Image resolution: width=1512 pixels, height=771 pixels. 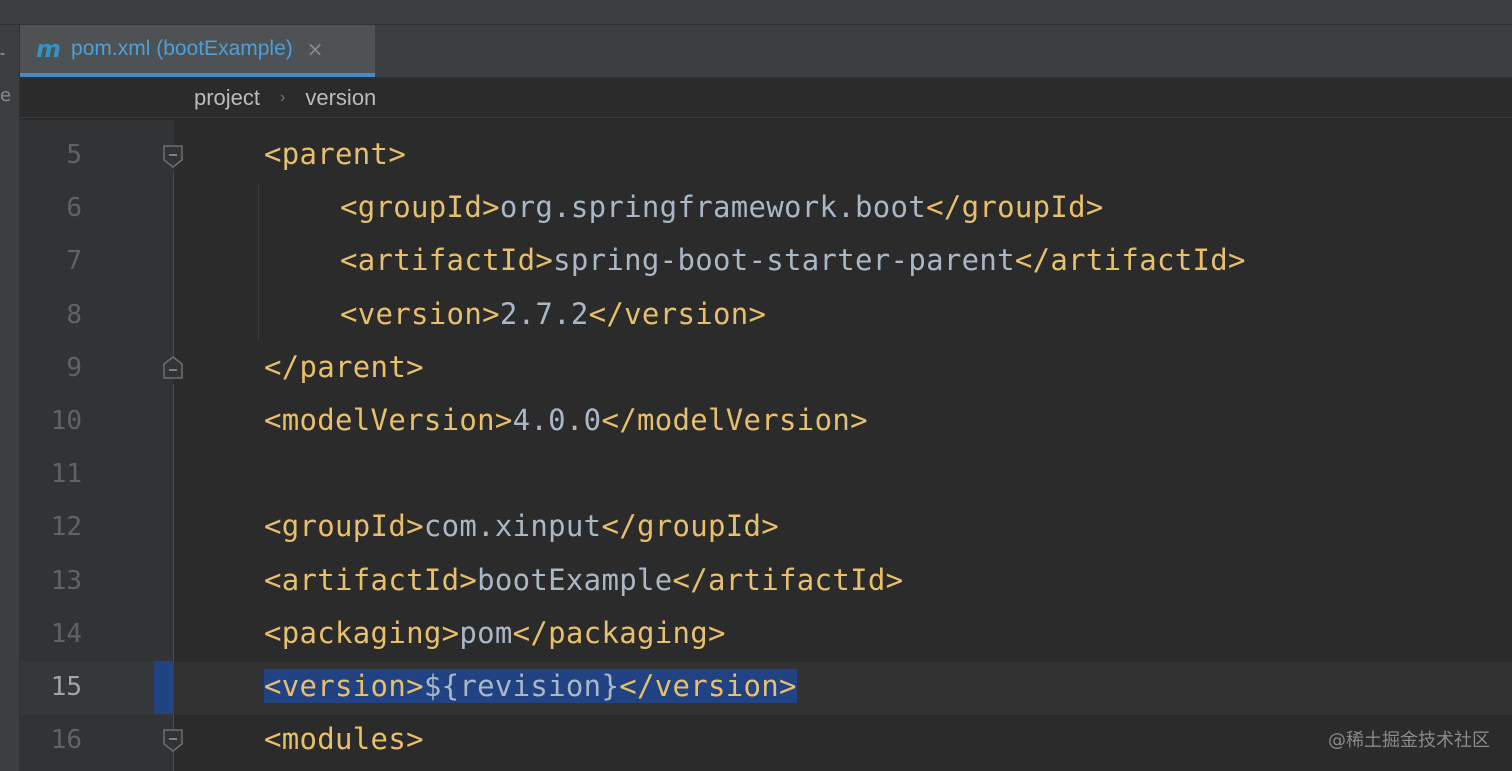 I want to click on code-text: <artifactId>bootExample</artifactId>, so click(x=583, y=580).